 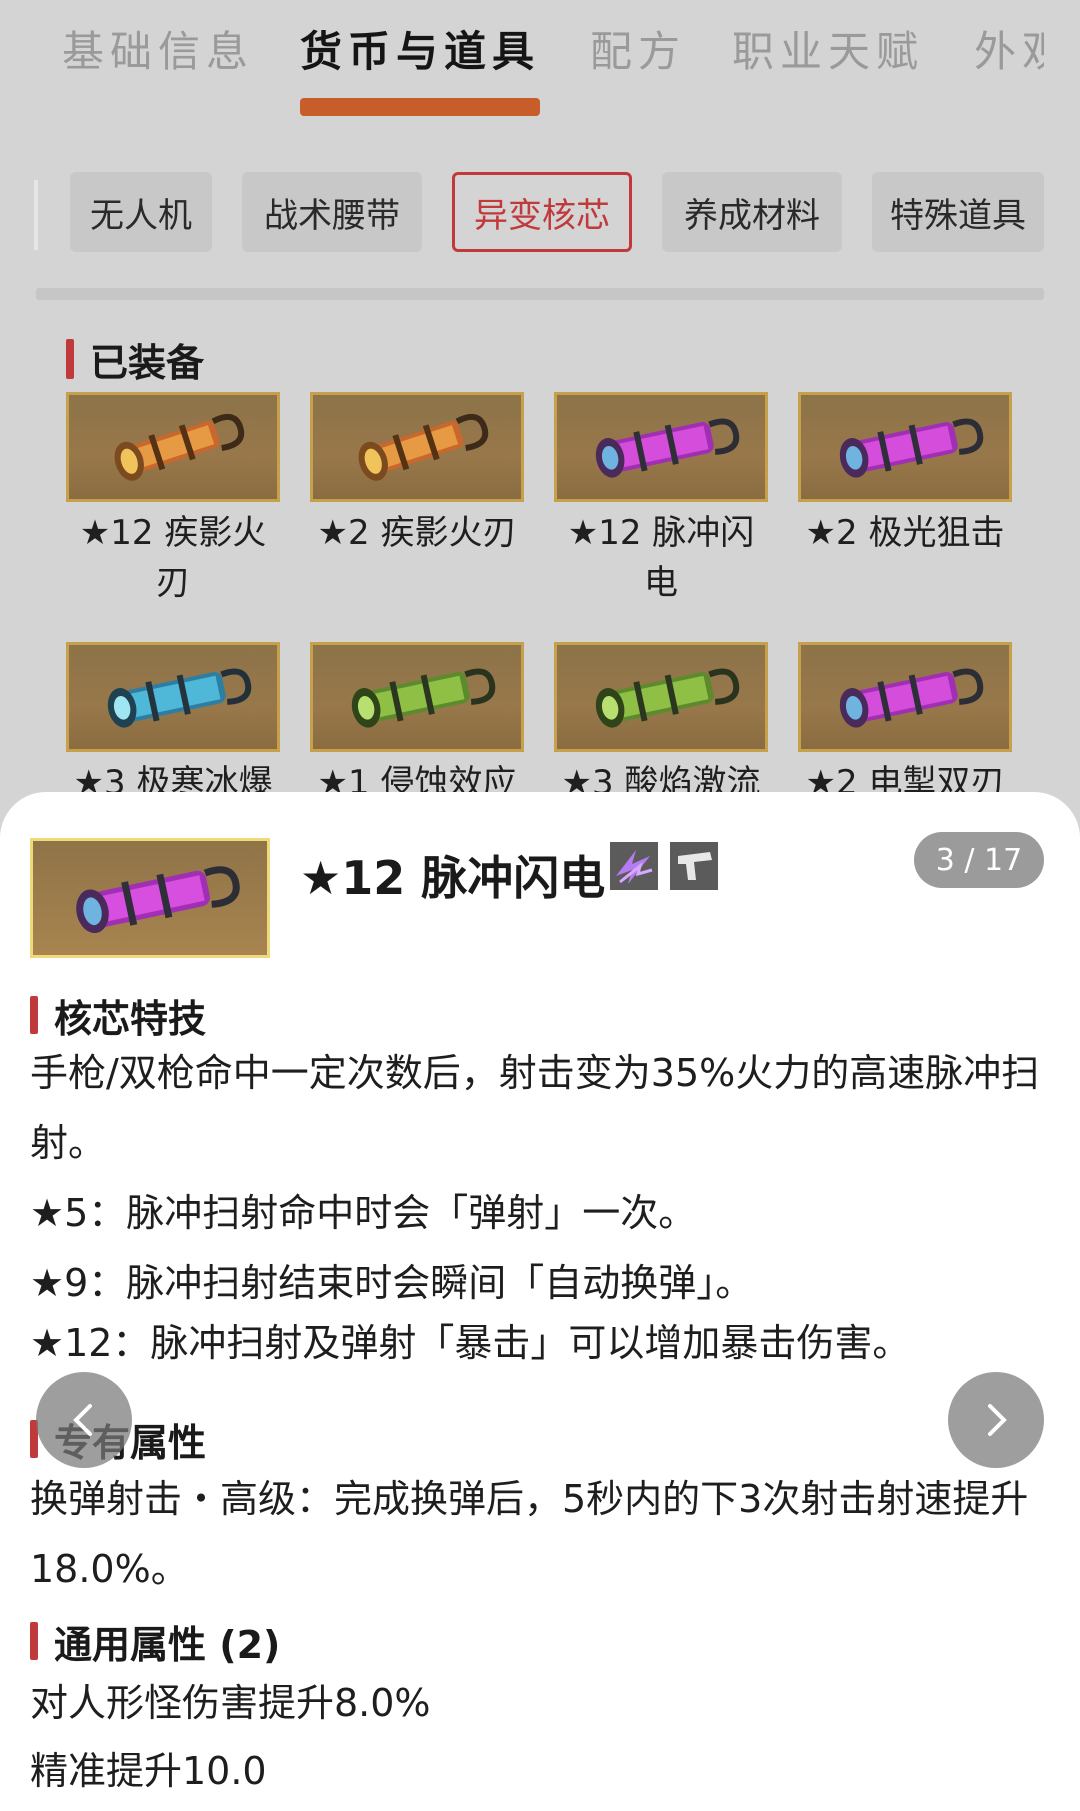 I want to click on equipped-item: ★2 极光狙击, so click(x=905, y=475).